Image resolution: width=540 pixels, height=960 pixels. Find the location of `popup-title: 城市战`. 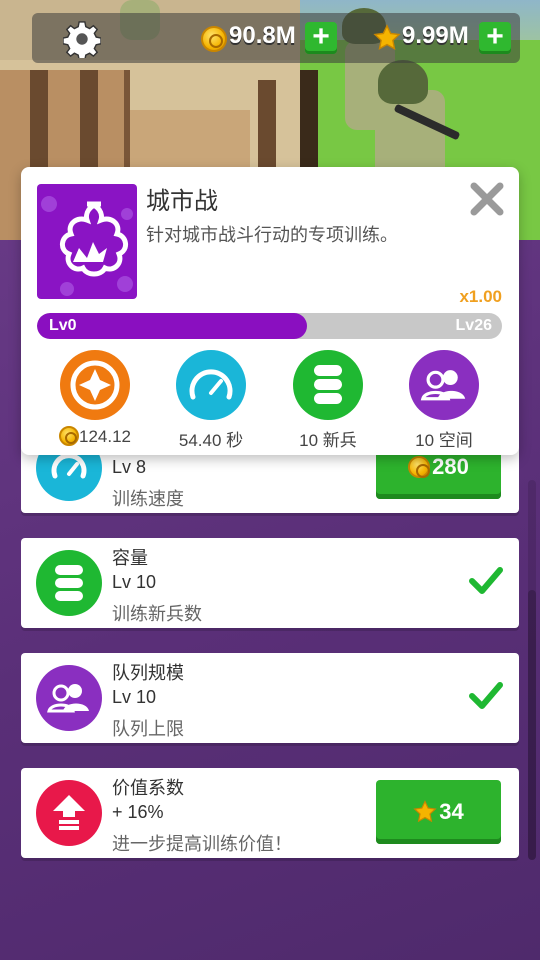

popup-title: 城市战 is located at coordinates (182, 201).